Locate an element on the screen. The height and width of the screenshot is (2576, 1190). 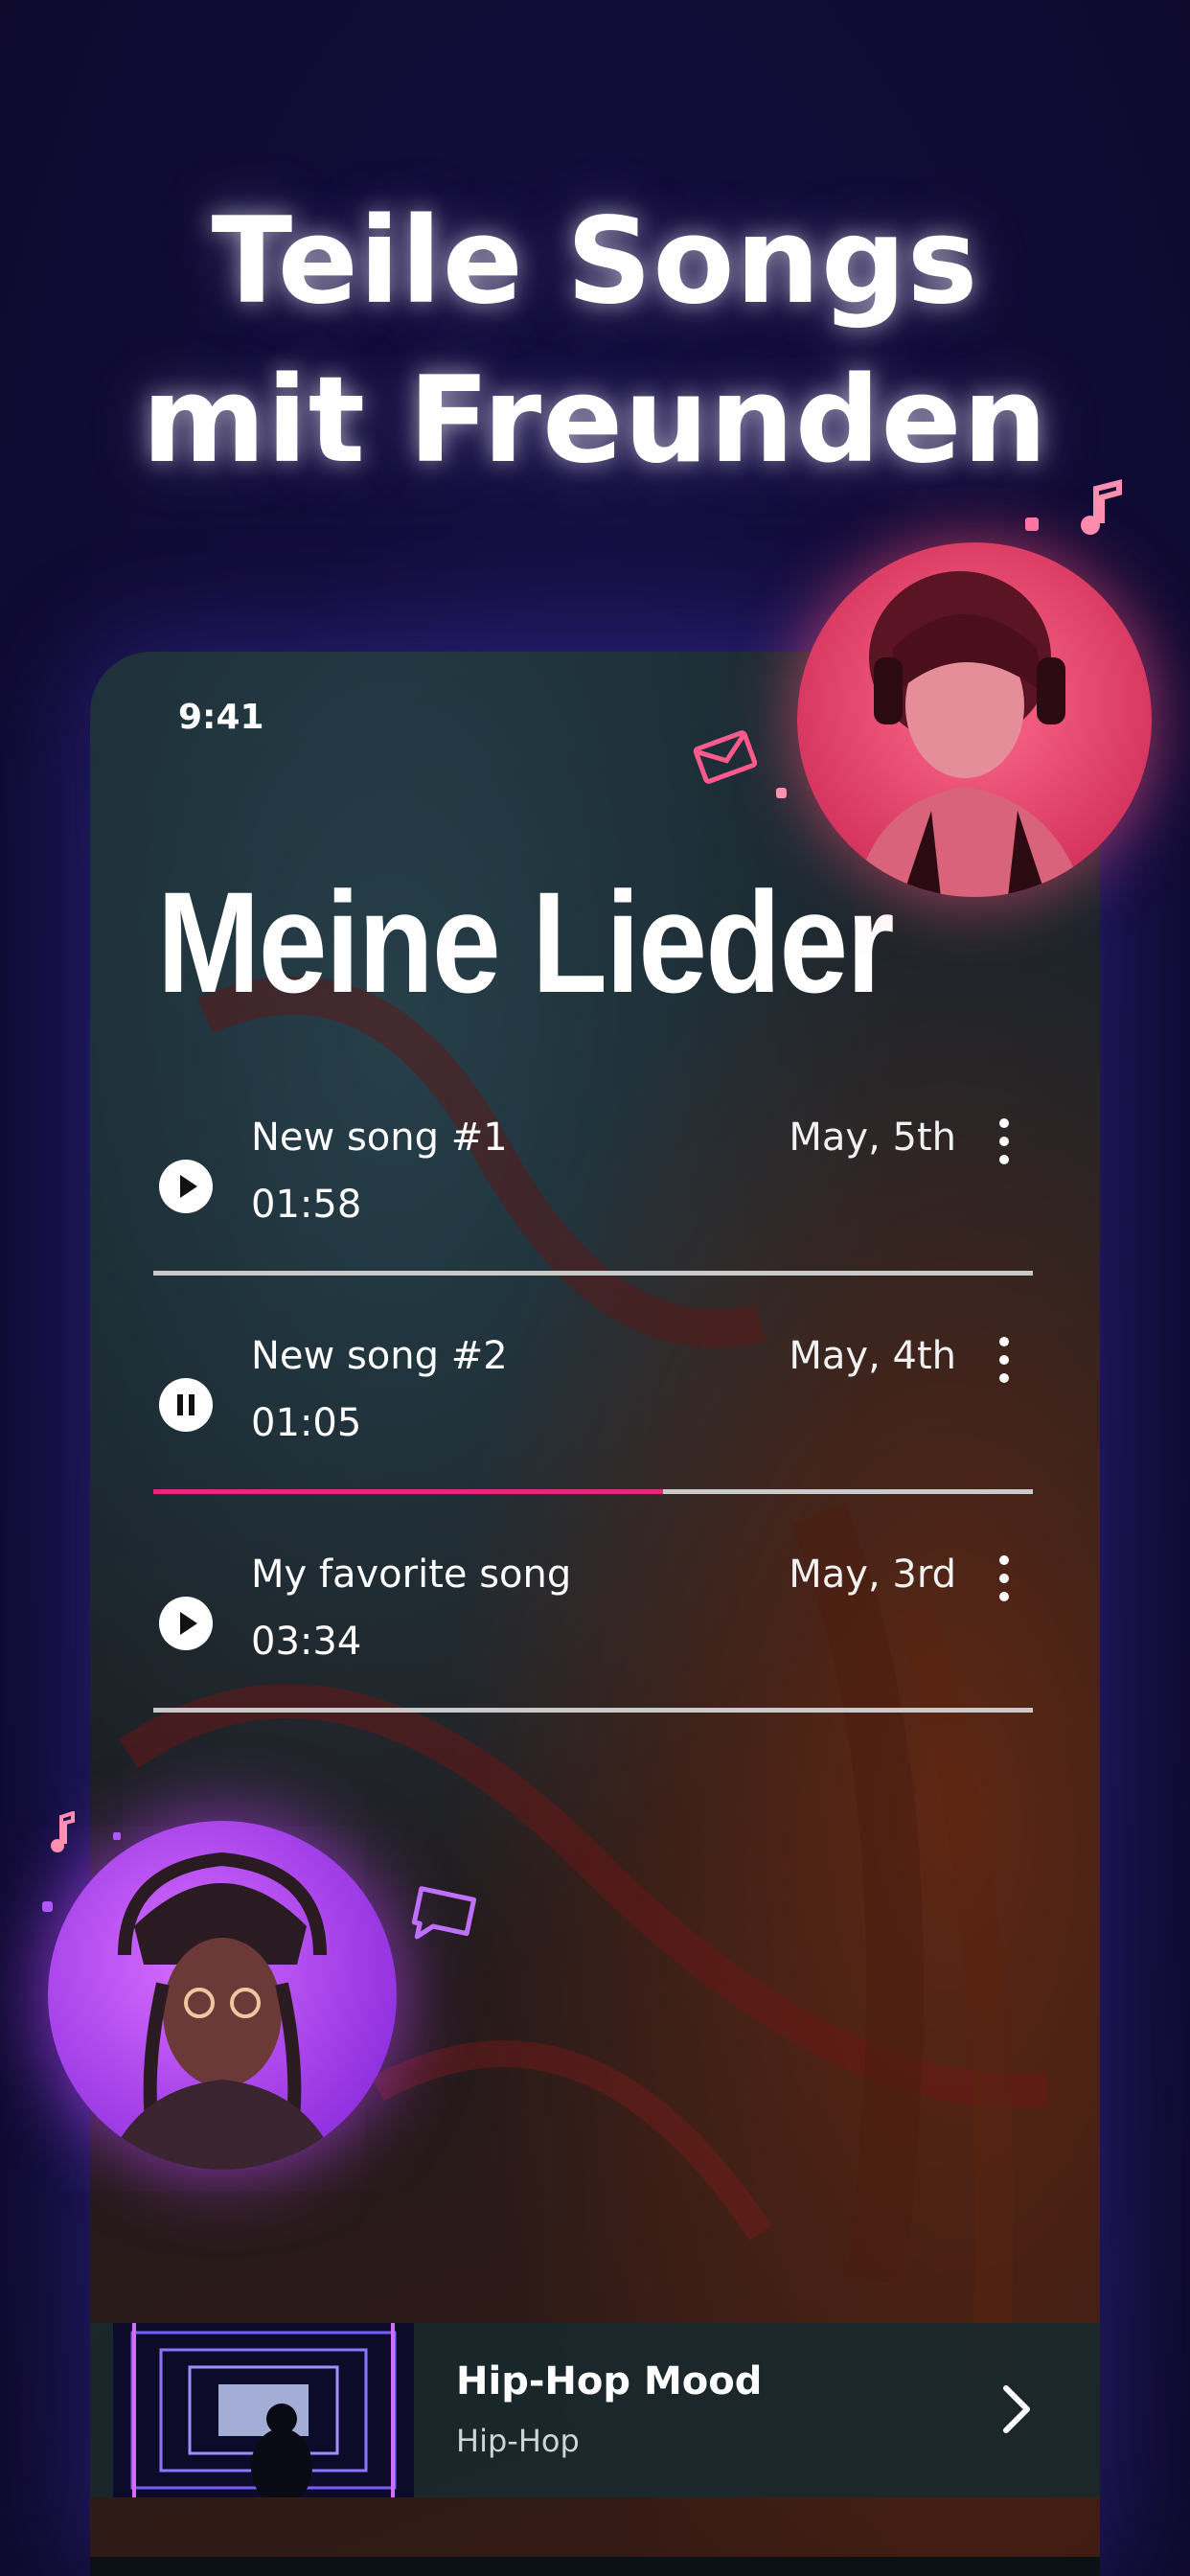
promo-headline: Teile Songs mit Freunden is located at coordinates (595, 341).